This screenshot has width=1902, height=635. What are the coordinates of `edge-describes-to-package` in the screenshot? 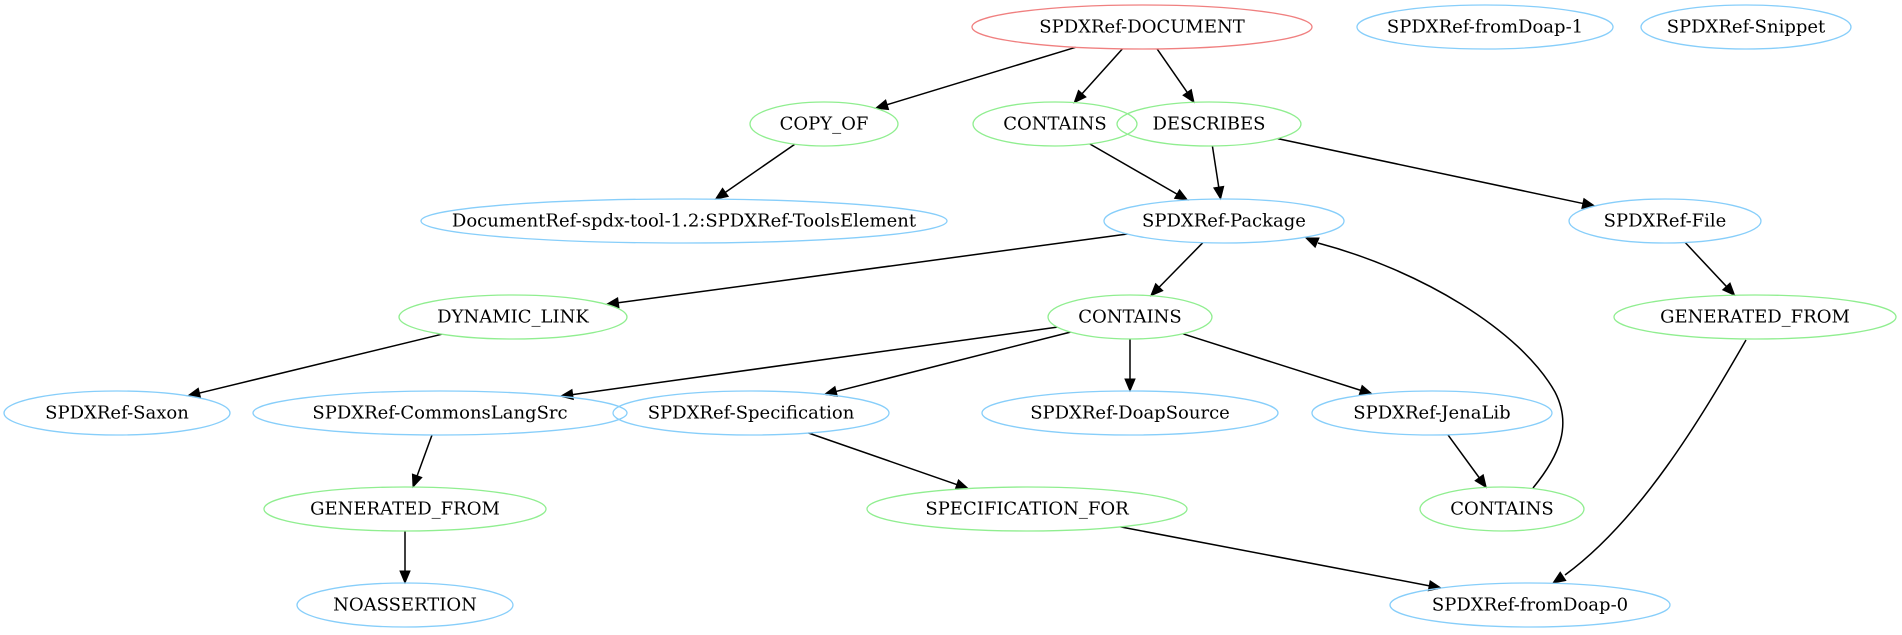 It's located at (1218, 173).